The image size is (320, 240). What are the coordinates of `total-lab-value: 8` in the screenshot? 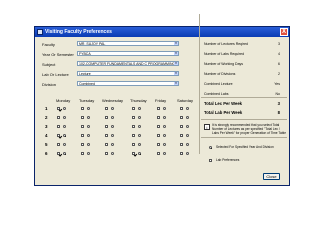 It's located at (278, 112).